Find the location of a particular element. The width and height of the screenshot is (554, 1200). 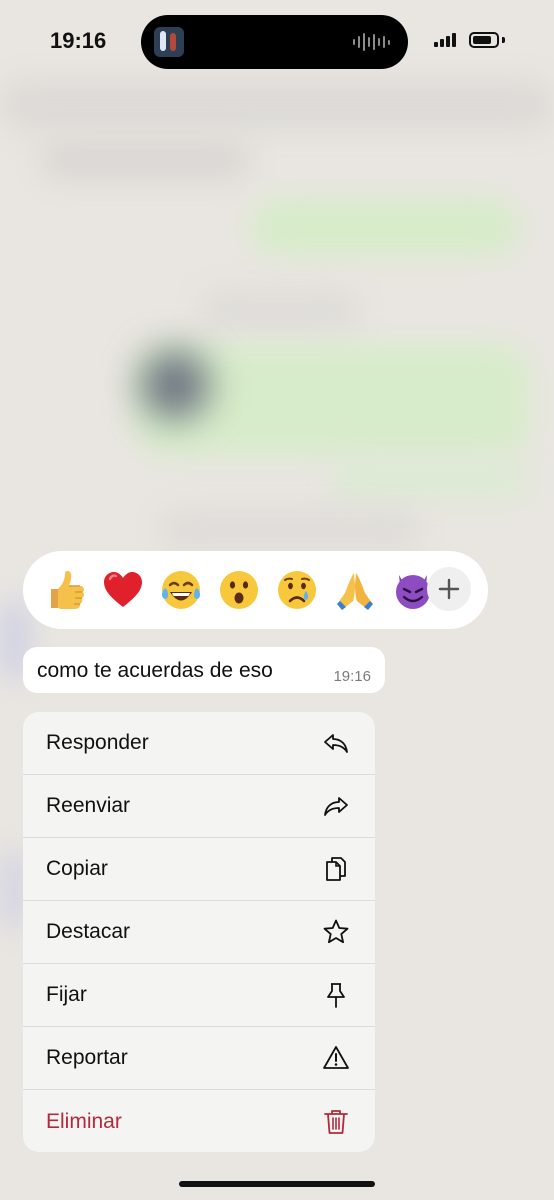

menu-item-delete: Eliminar is located at coordinates (199, 1121).